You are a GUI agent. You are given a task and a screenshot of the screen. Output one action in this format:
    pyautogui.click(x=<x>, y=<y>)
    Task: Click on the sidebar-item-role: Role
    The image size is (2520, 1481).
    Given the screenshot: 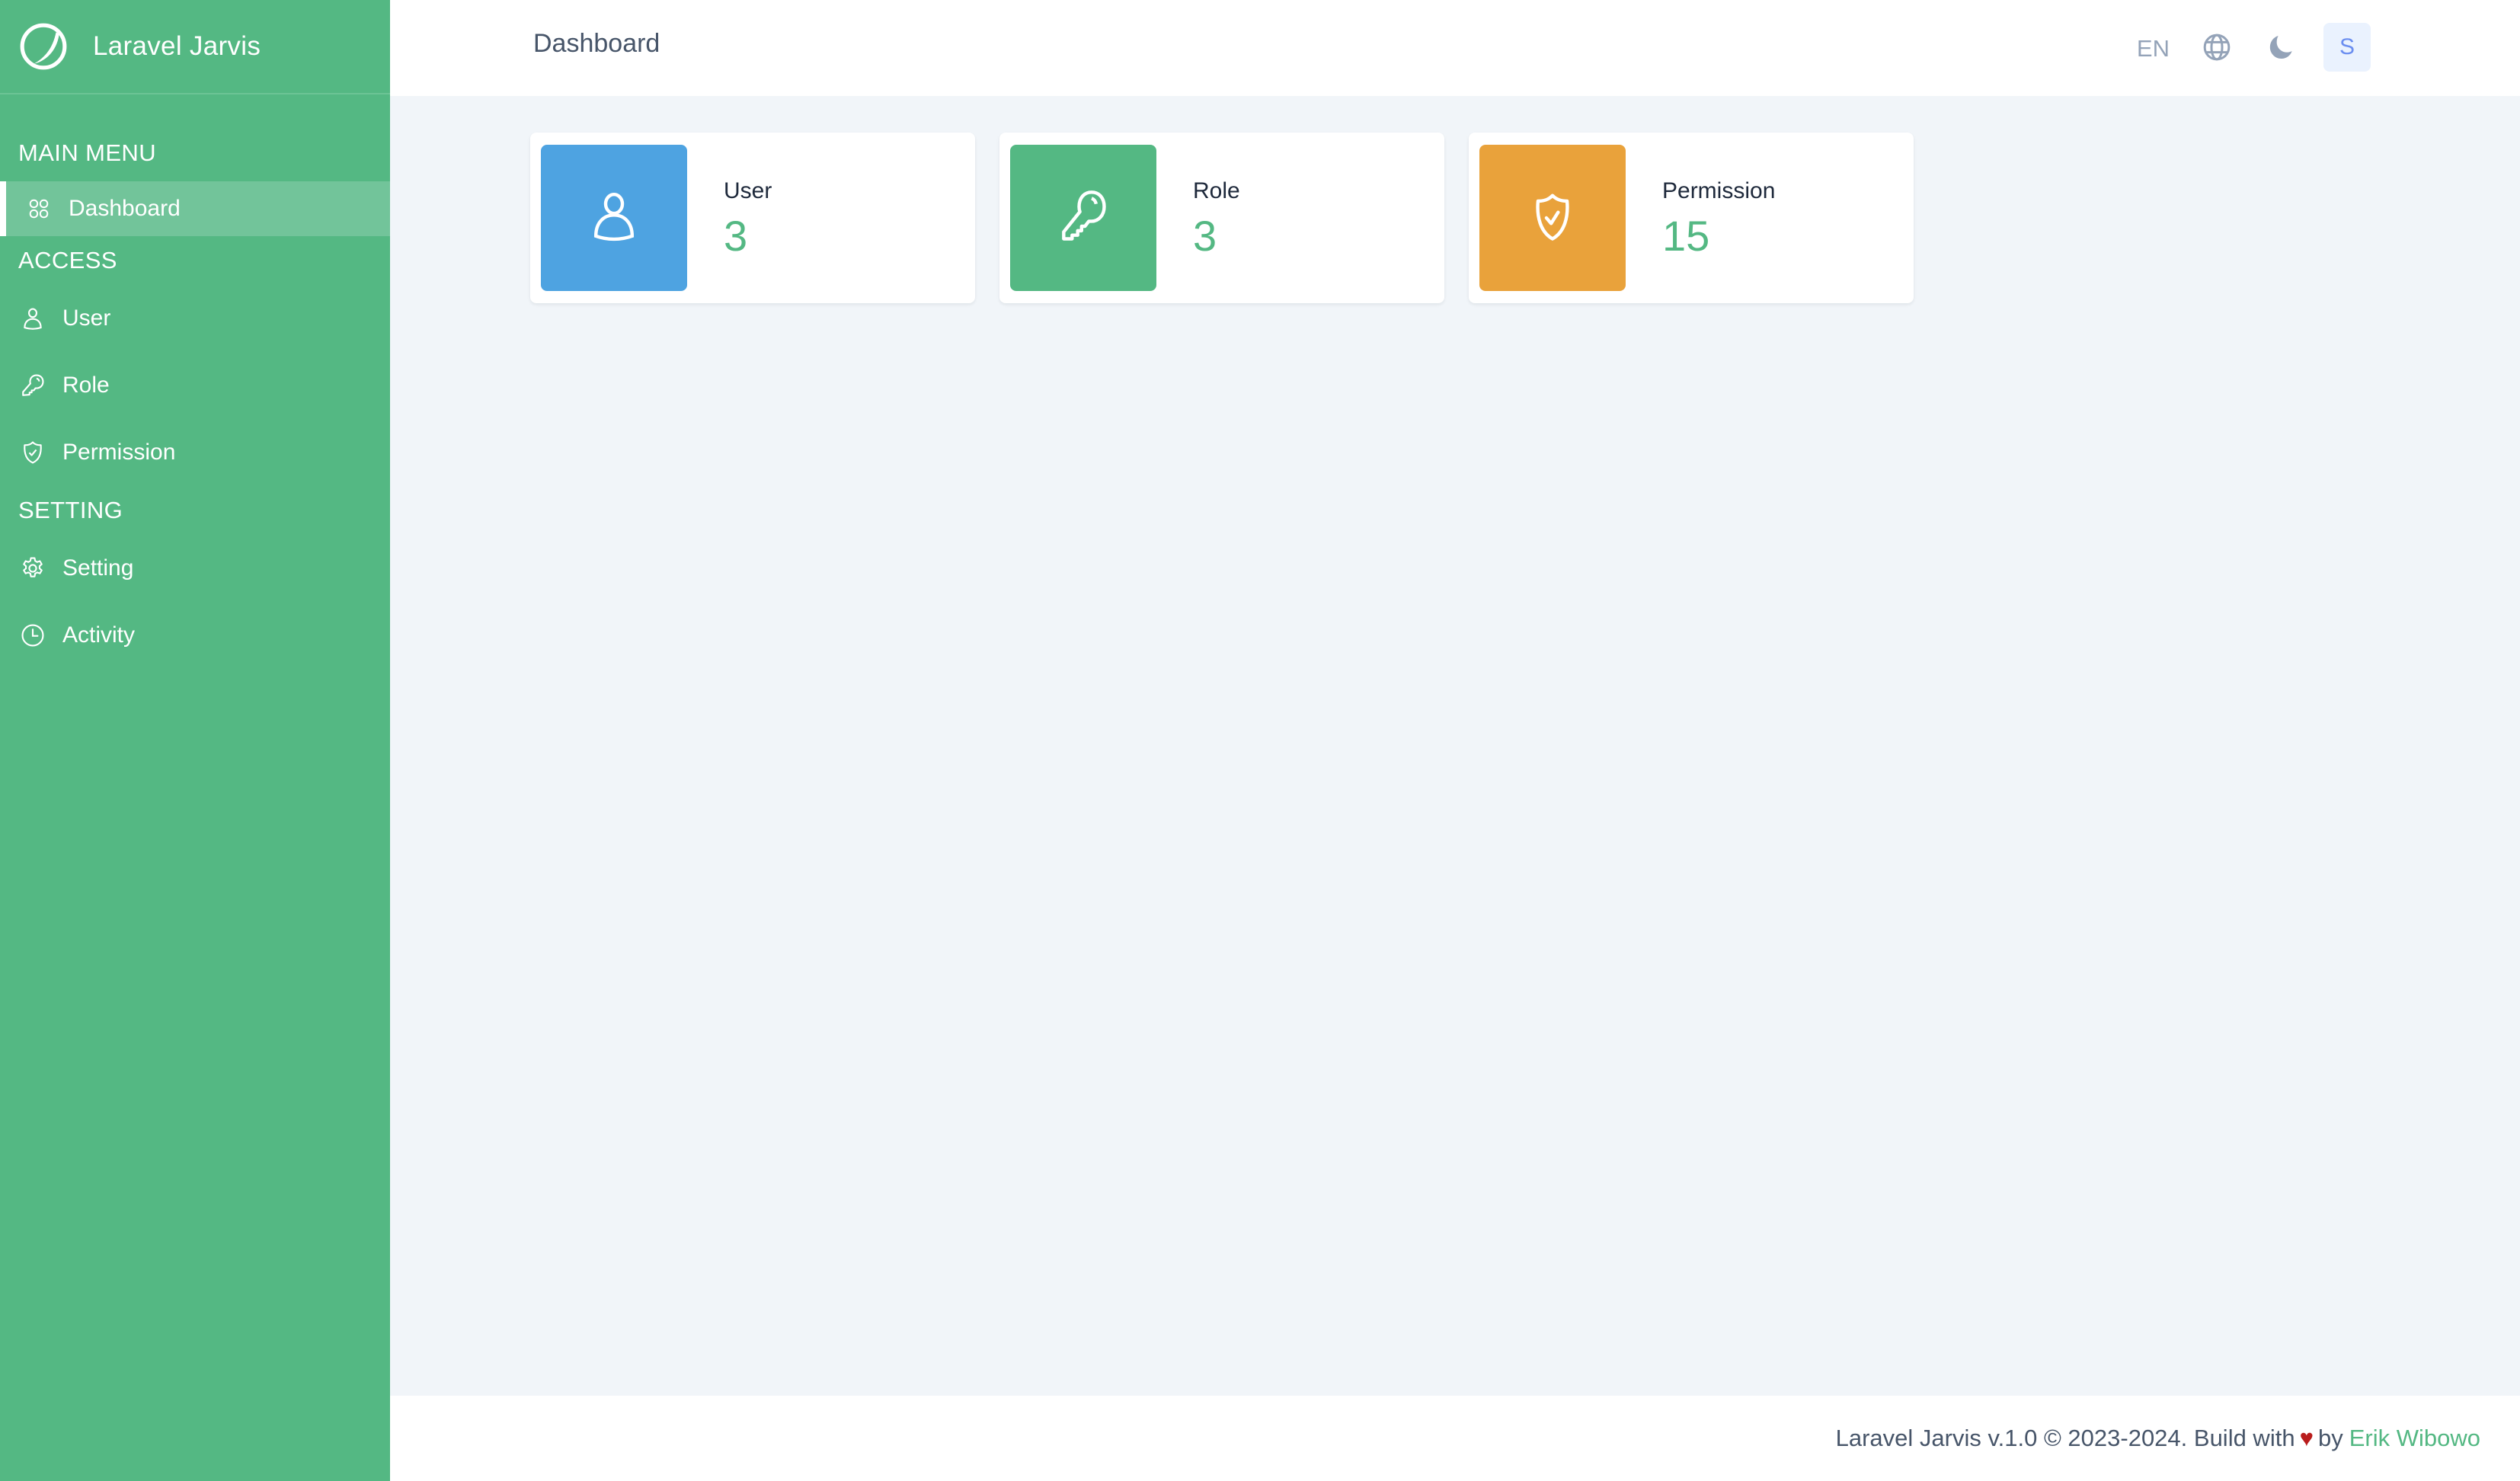 What is the action you would take?
    pyautogui.click(x=195, y=386)
    